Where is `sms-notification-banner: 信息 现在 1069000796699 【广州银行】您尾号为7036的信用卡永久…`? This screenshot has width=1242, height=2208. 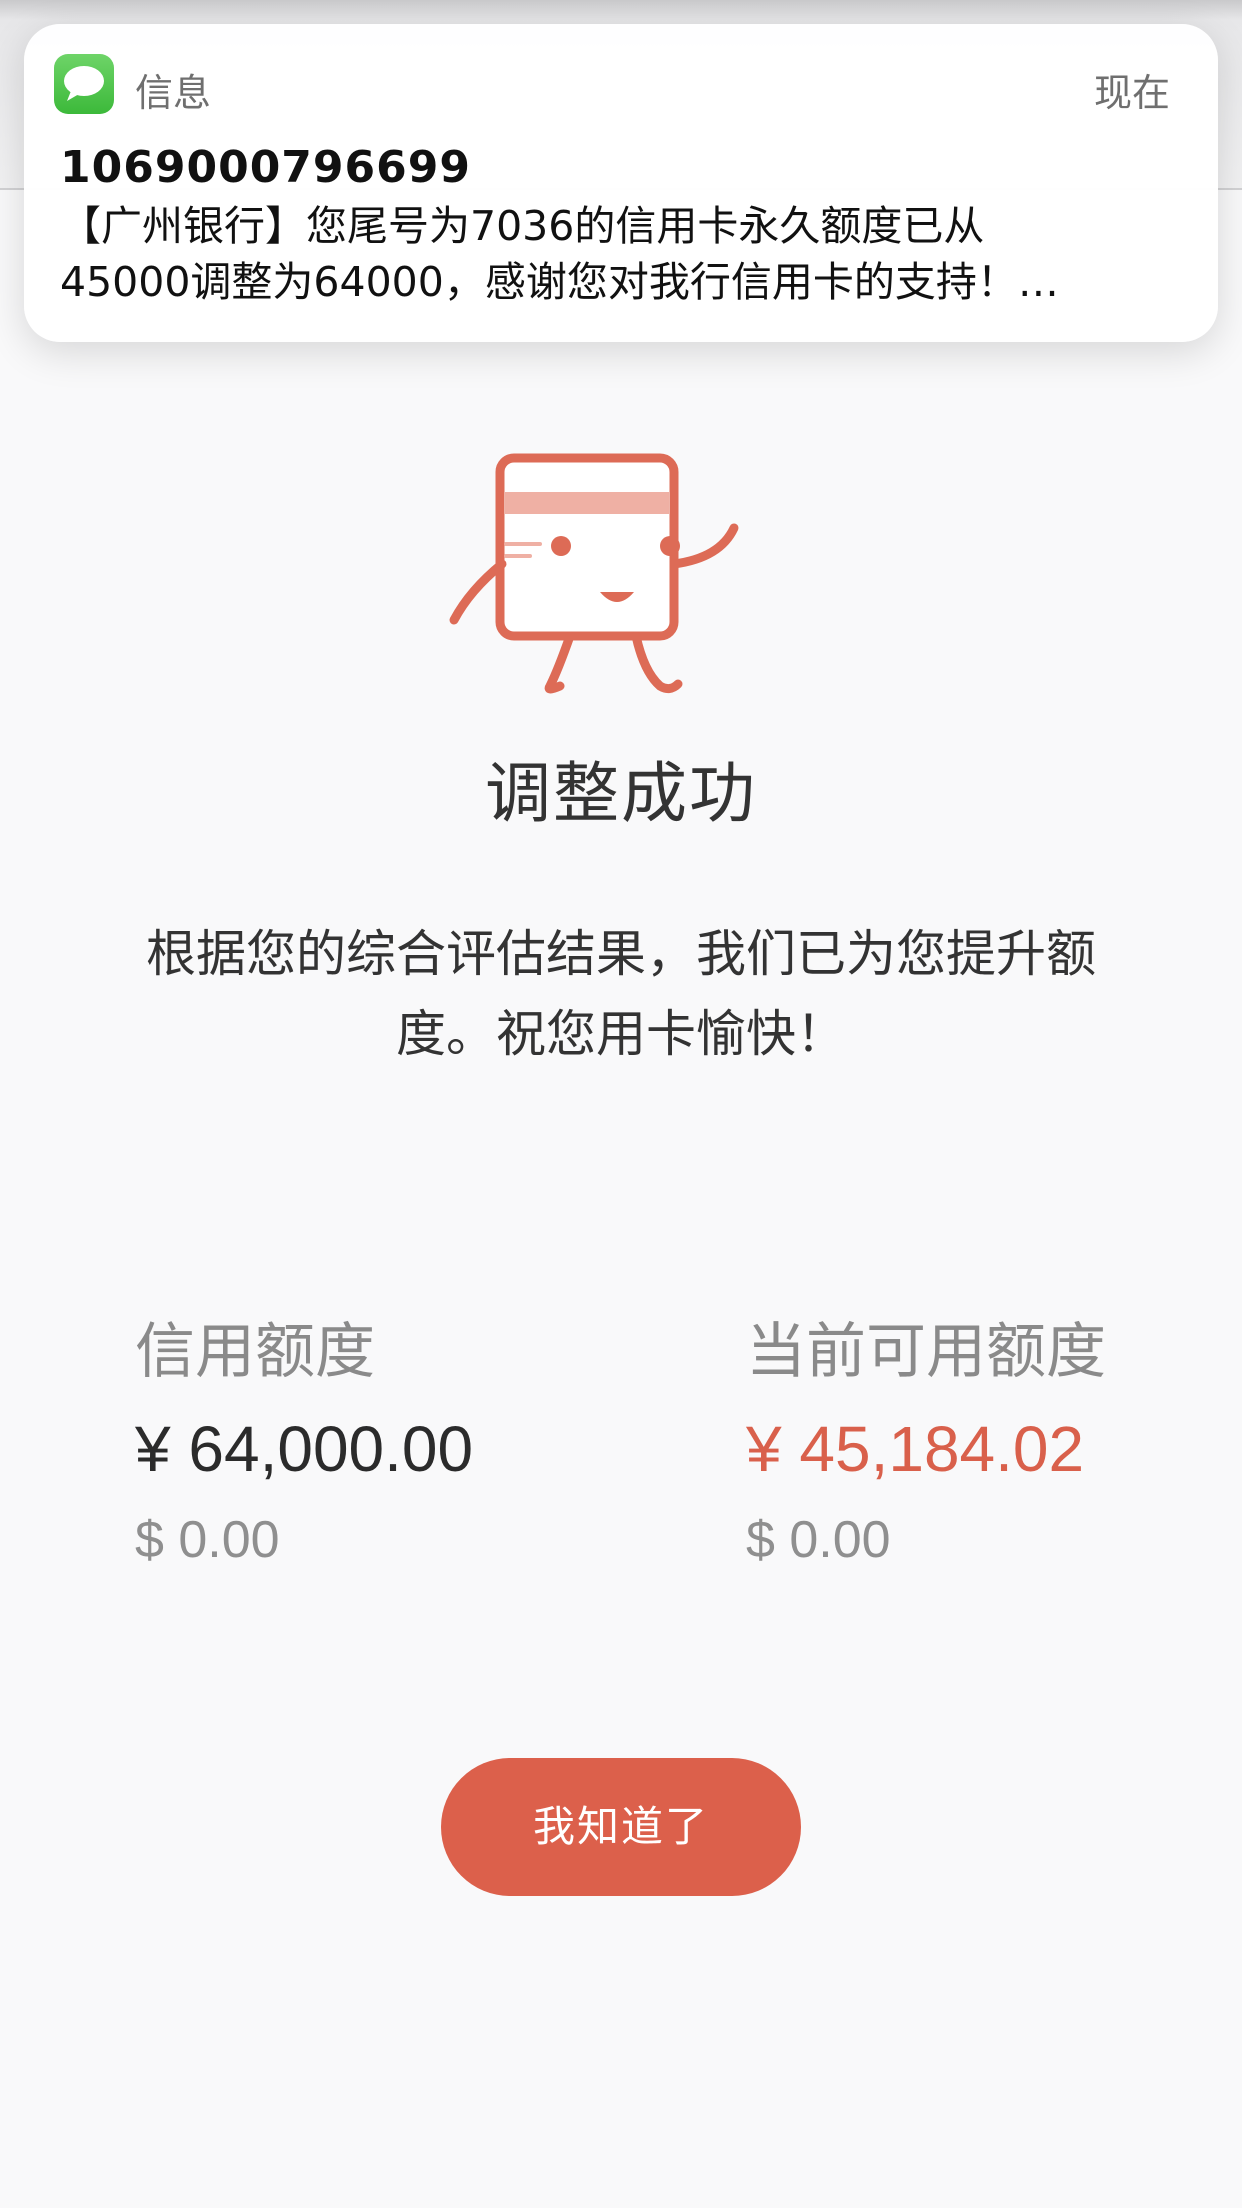
sms-notification-banner: 信息 现在 1069000796699 【广州银行】您尾号为7036的信用卡永久… is located at coordinates (621, 183).